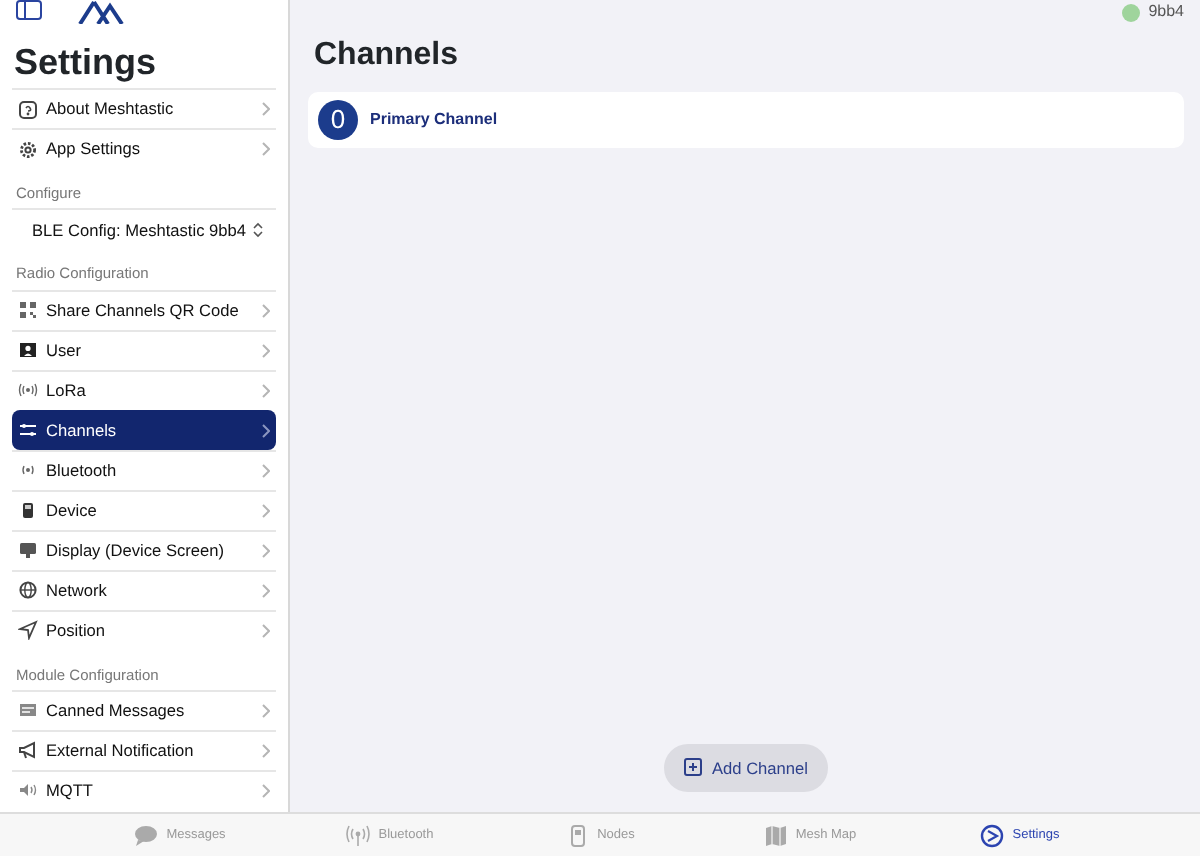 The height and width of the screenshot is (856, 1200). Describe the element at coordinates (28, 590) in the screenshot. I see `globe-icon` at that location.